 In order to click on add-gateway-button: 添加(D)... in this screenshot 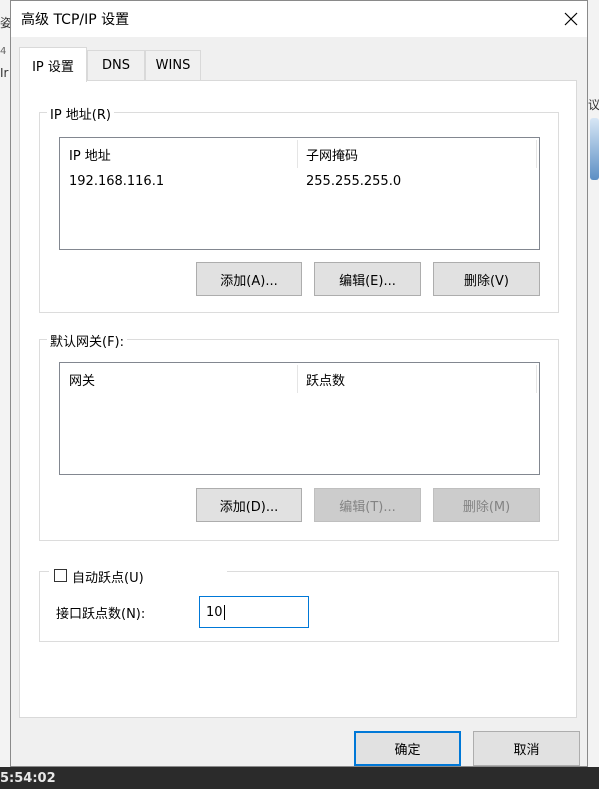, I will do `click(249, 505)`.